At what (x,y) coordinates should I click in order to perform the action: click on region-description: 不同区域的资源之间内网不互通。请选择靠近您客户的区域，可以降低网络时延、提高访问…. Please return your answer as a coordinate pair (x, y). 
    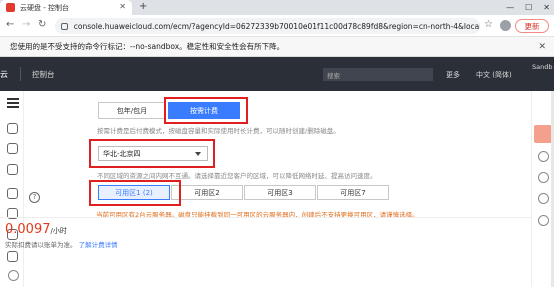
    Looking at the image, I should click on (237, 176).